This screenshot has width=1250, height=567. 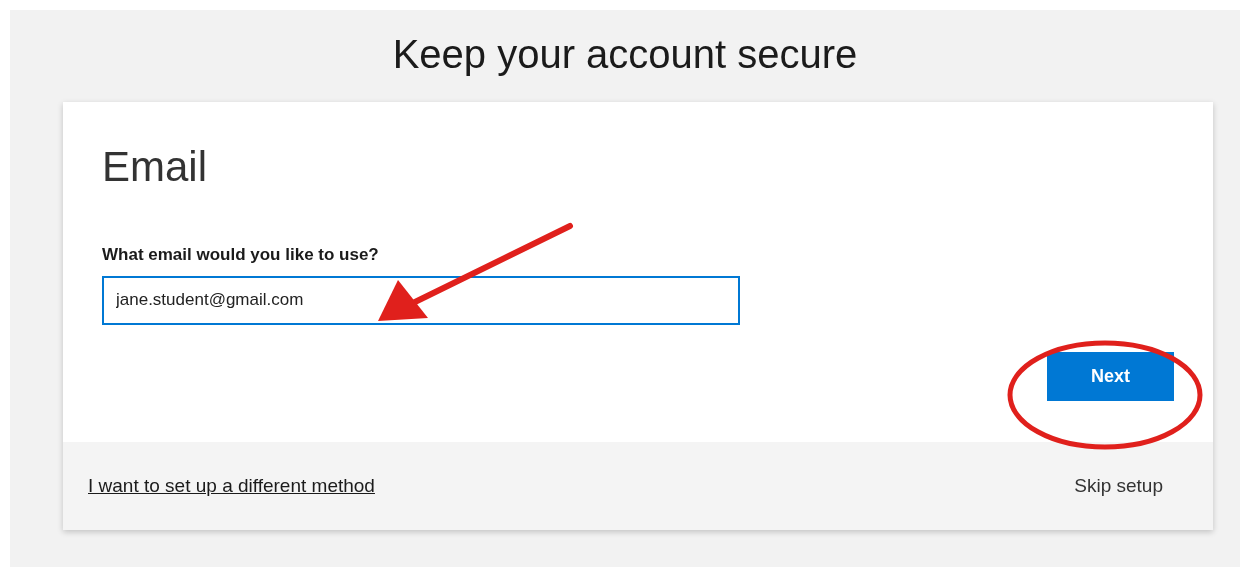 What do you see at coordinates (421, 300) in the screenshot?
I see `email-field: jane.student@gmail.com` at bounding box center [421, 300].